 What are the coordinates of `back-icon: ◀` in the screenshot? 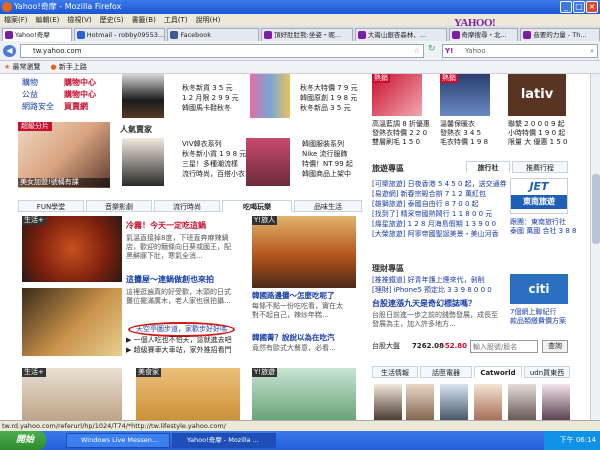 It's located at (9, 51).